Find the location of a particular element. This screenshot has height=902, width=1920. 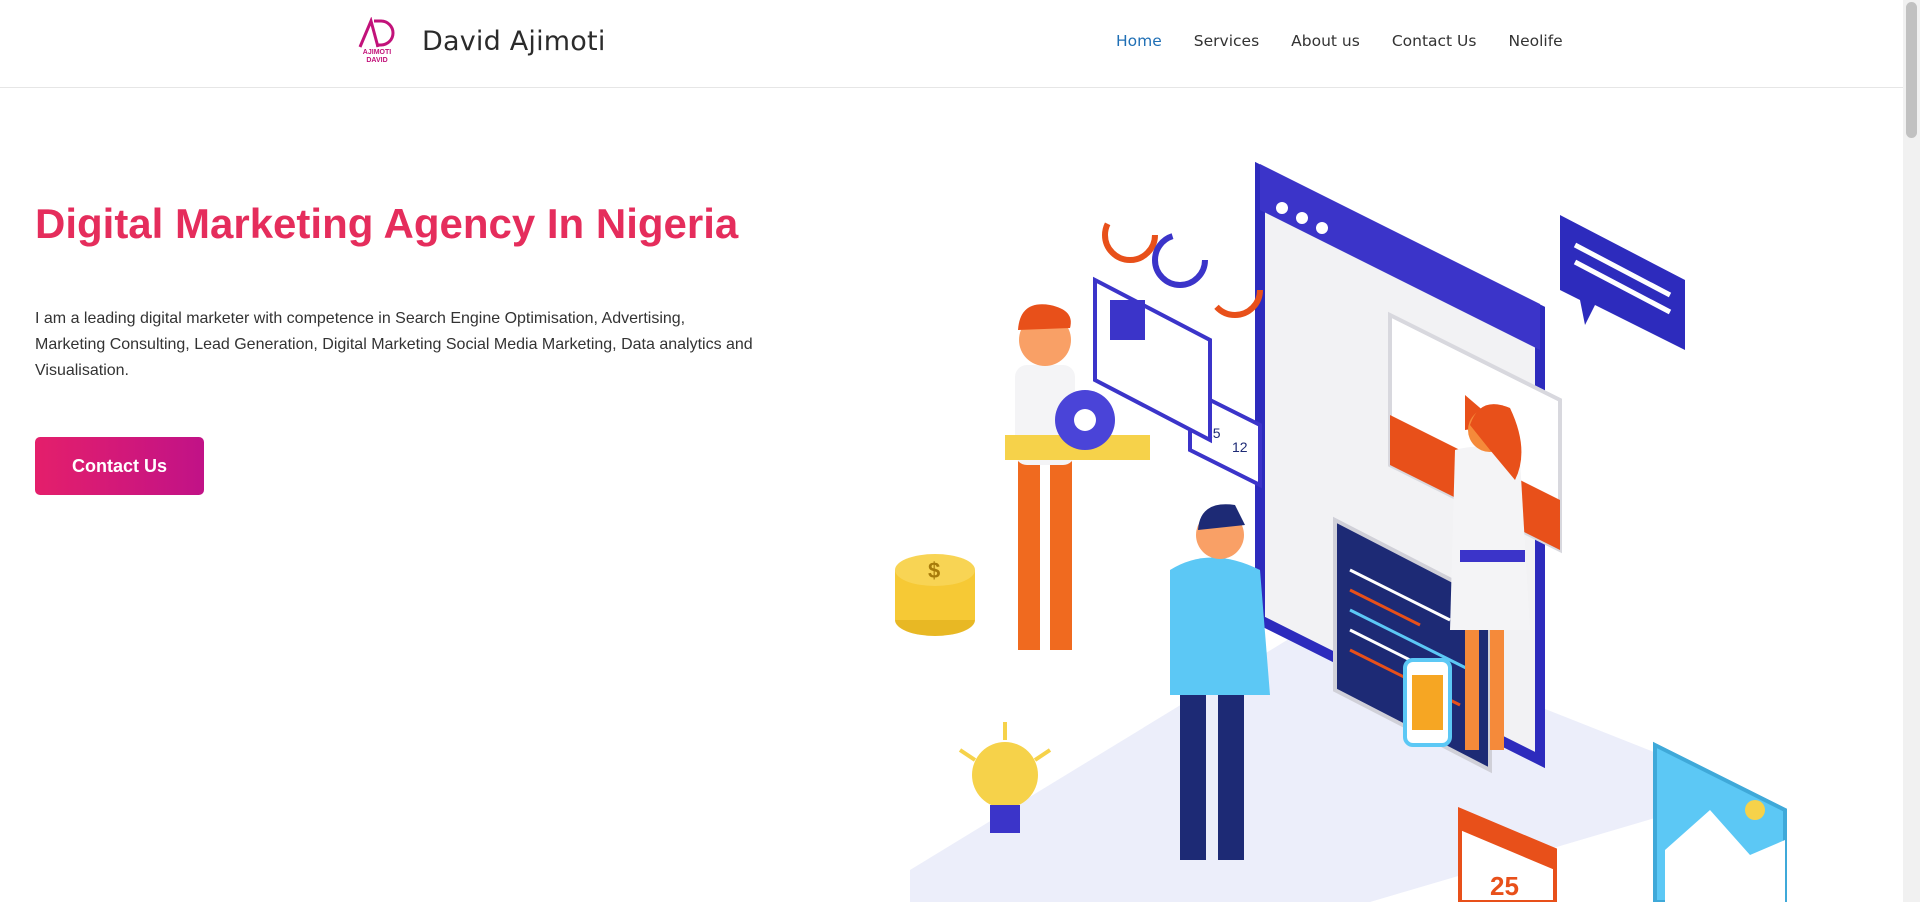

logo-mark-icon is located at coordinates (376, 32).